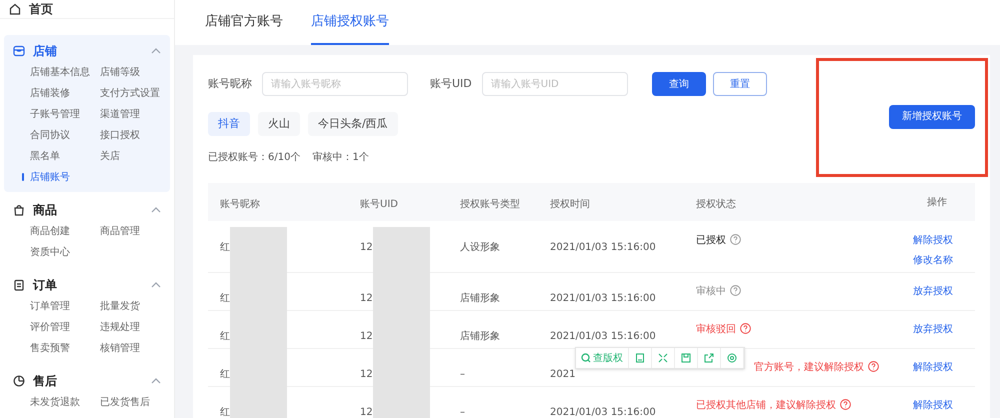 The image size is (1000, 418). Describe the element at coordinates (50, 231) in the screenshot. I see `menu-item: 商品创建` at that location.